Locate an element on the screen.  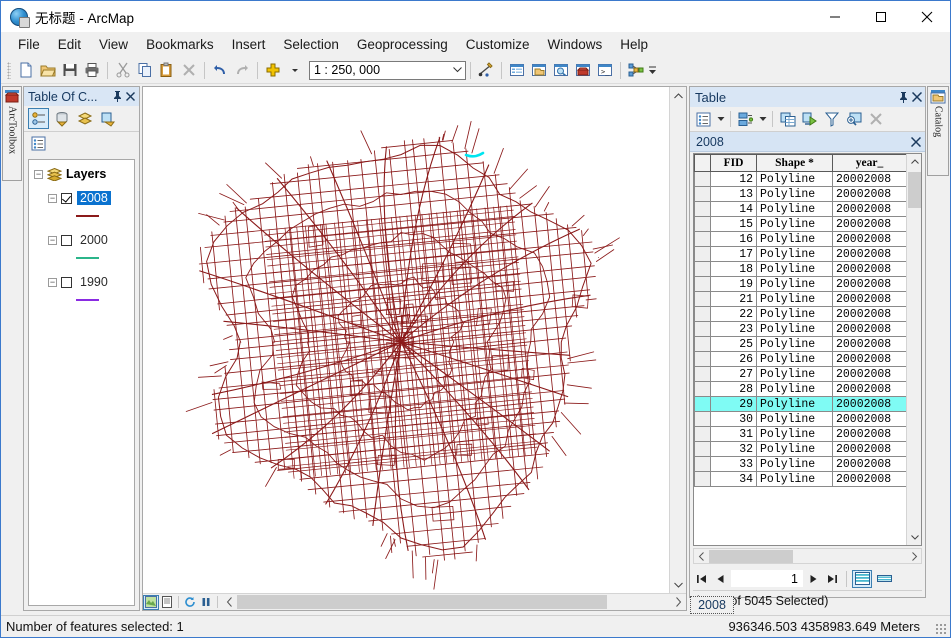
cell-fid: 19 is located at coordinates (733, 284).